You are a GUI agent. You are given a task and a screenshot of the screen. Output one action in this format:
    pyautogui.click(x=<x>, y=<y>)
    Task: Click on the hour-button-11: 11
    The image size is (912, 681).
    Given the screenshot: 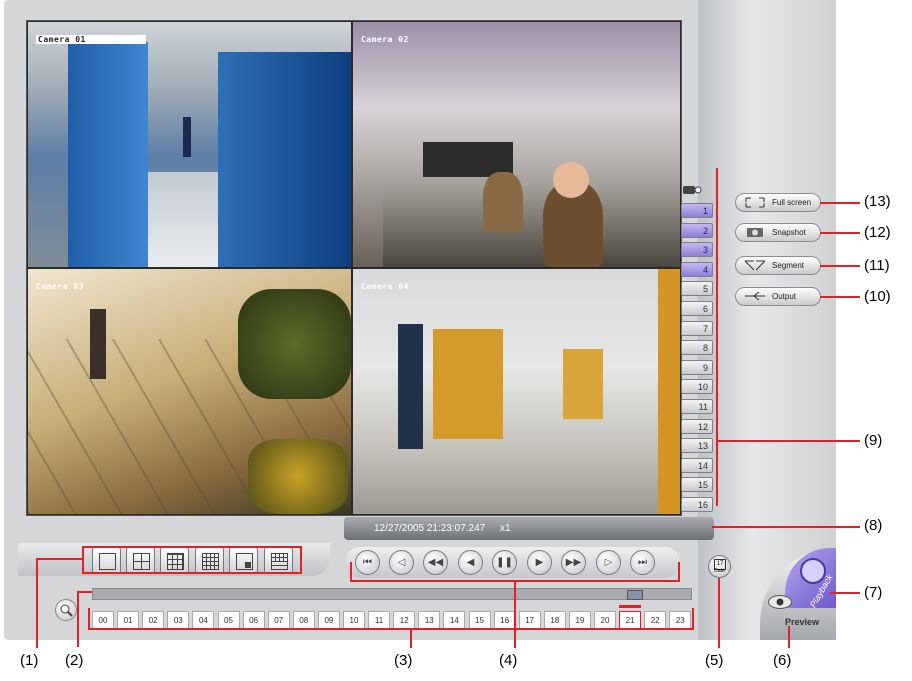 What is the action you would take?
    pyautogui.click(x=379, y=620)
    